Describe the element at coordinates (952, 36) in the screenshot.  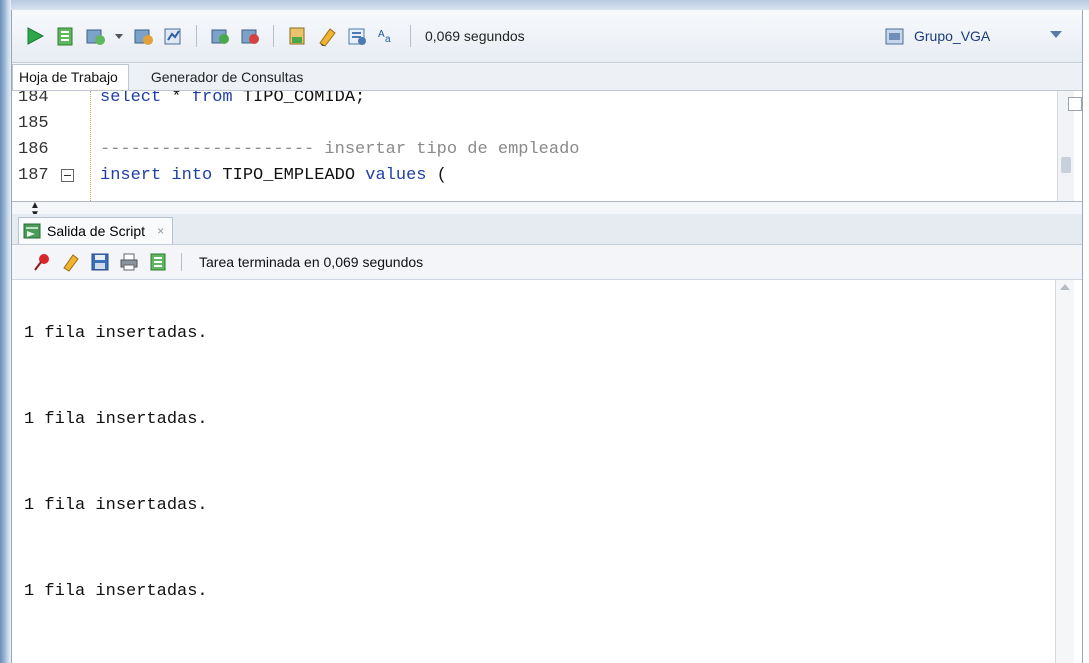
I see `connection-name: Grupo_VGA` at that location.